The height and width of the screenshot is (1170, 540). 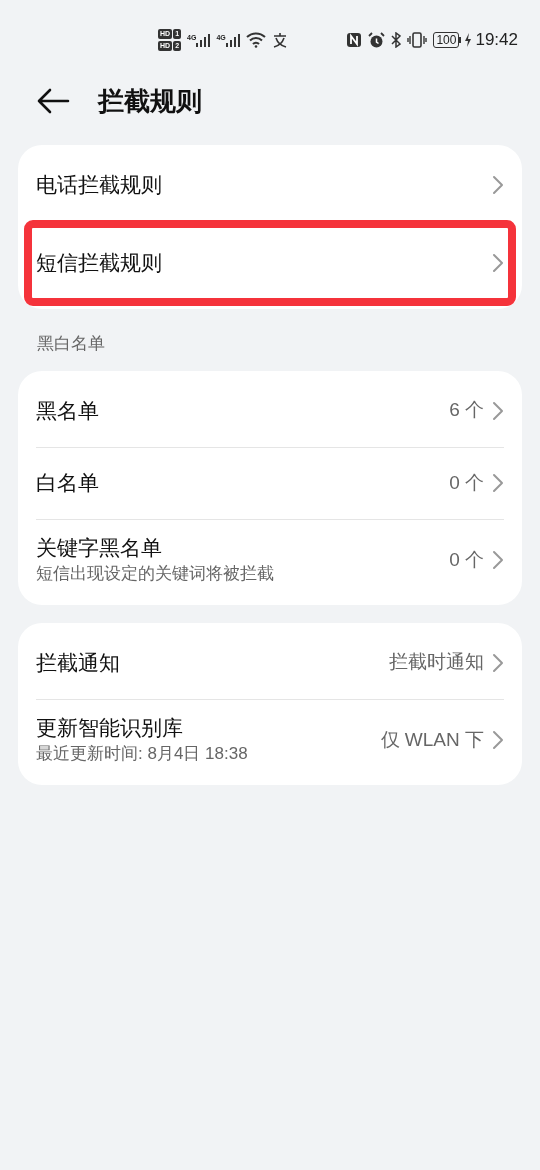 What do you see at coordinates (67, 483) in the screenshot?
I see `row-title: 白名单` at bounding box center [67, 483].